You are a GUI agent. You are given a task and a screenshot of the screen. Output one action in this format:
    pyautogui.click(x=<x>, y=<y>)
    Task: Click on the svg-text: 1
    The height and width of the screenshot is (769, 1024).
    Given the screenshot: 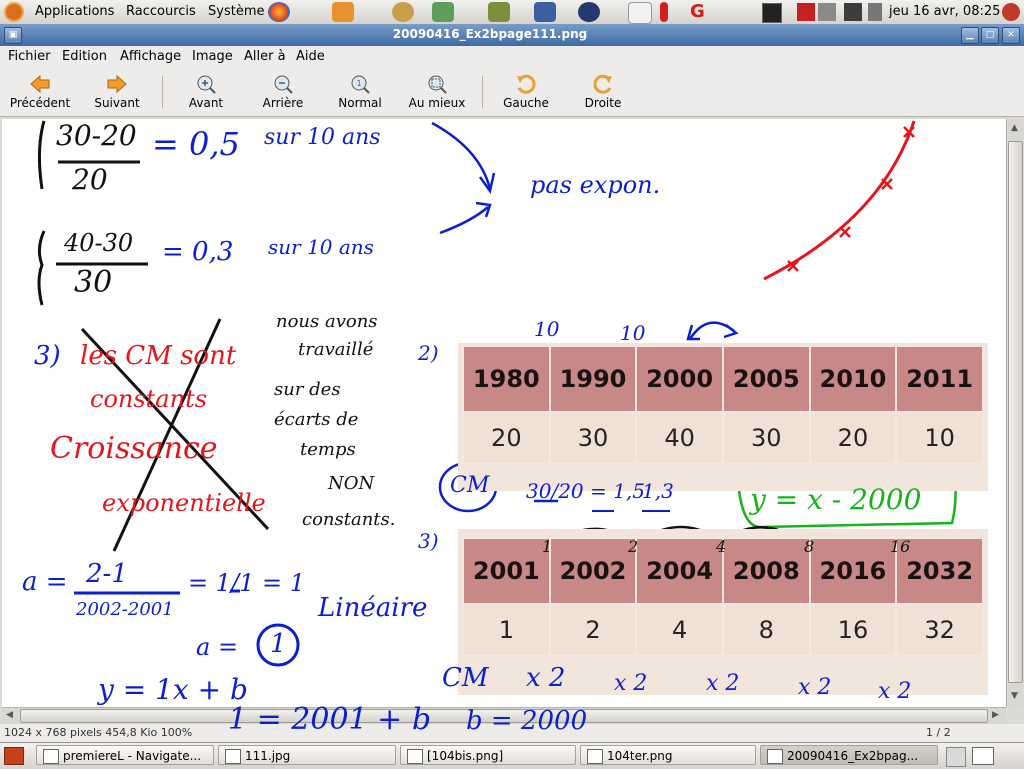 What is the action you would take?
    pyautogui.click(x=359, y=83)
    